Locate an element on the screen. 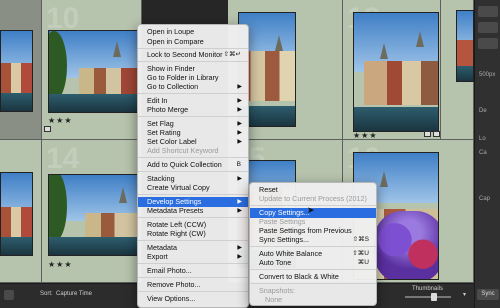 Image resolution: width=500 pixels, height=308 pixels. crop-badge-icon is located at coordinates (436, 134).